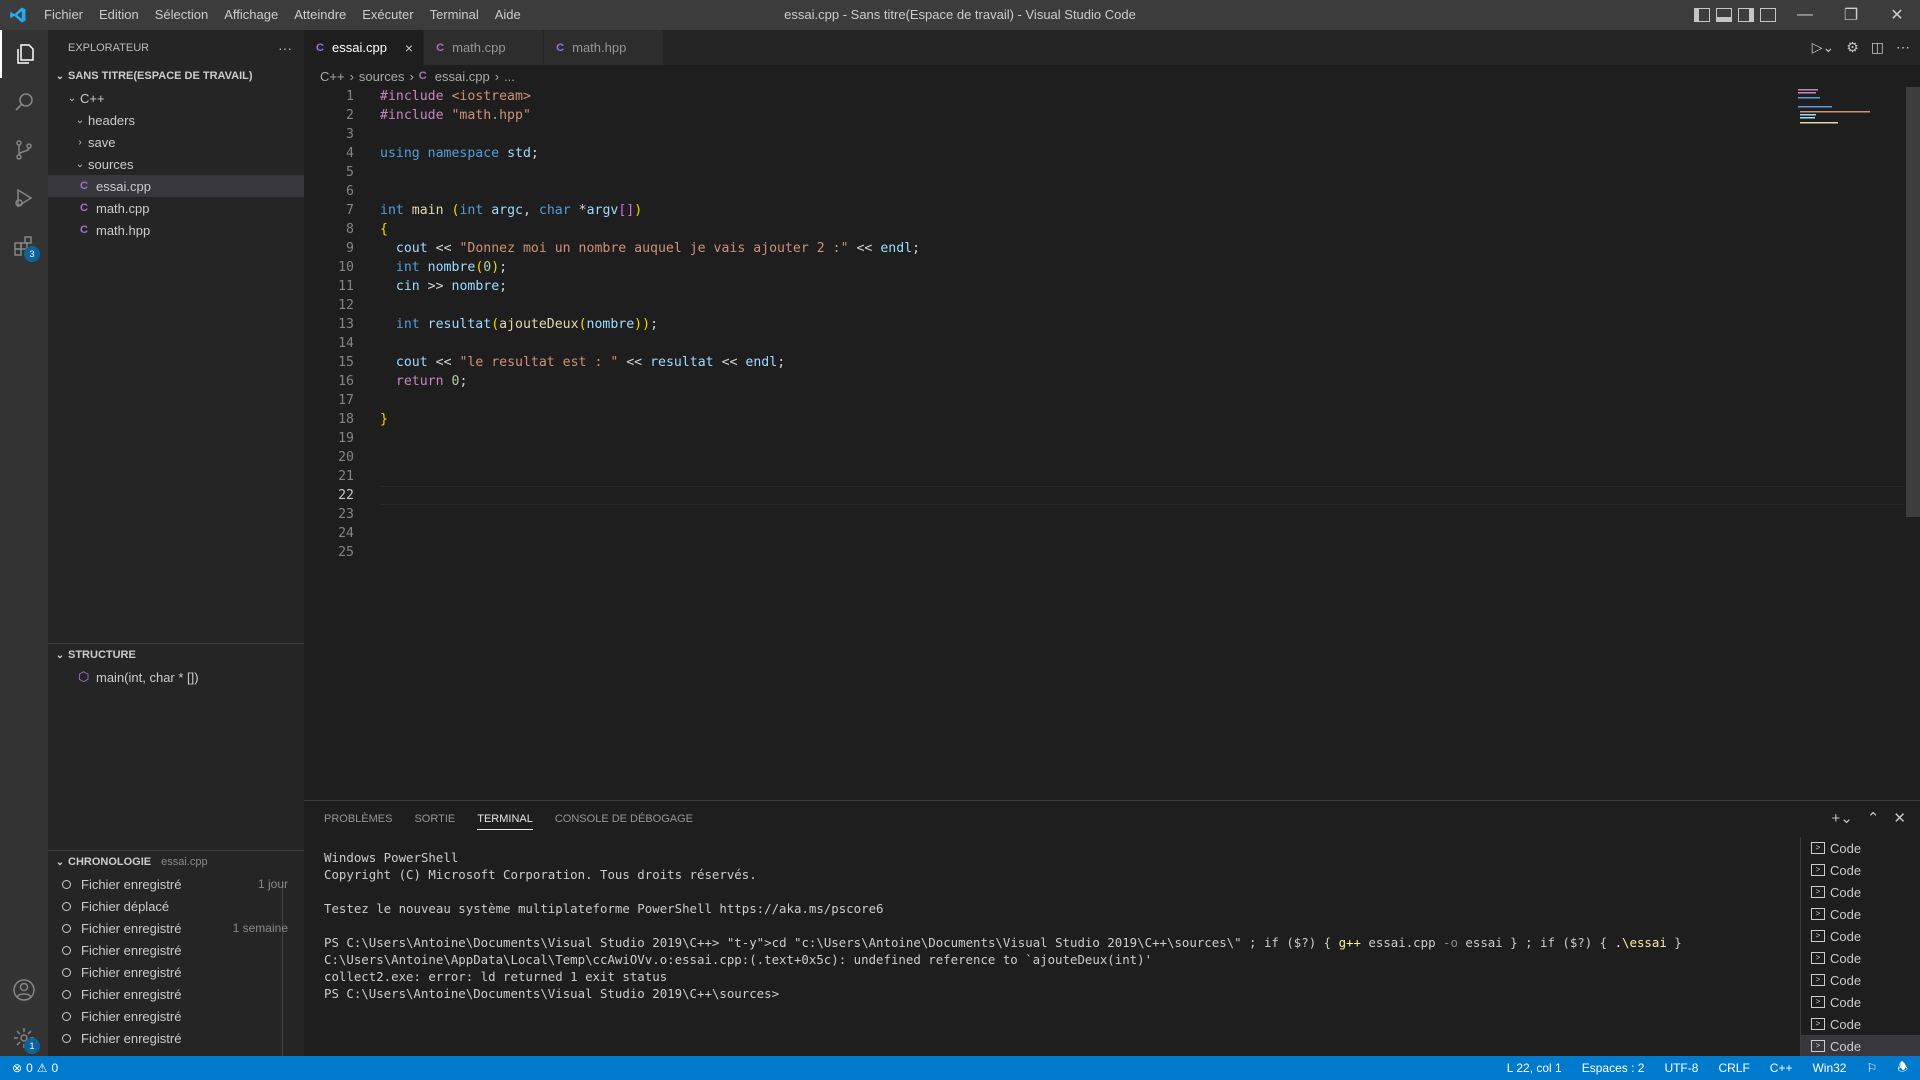 This screenshot has height=1080, width=1920. What do you see at coordinates (24, 54) in the screenshot?
I see `explorer-icon` at bounding box center [24, 54].